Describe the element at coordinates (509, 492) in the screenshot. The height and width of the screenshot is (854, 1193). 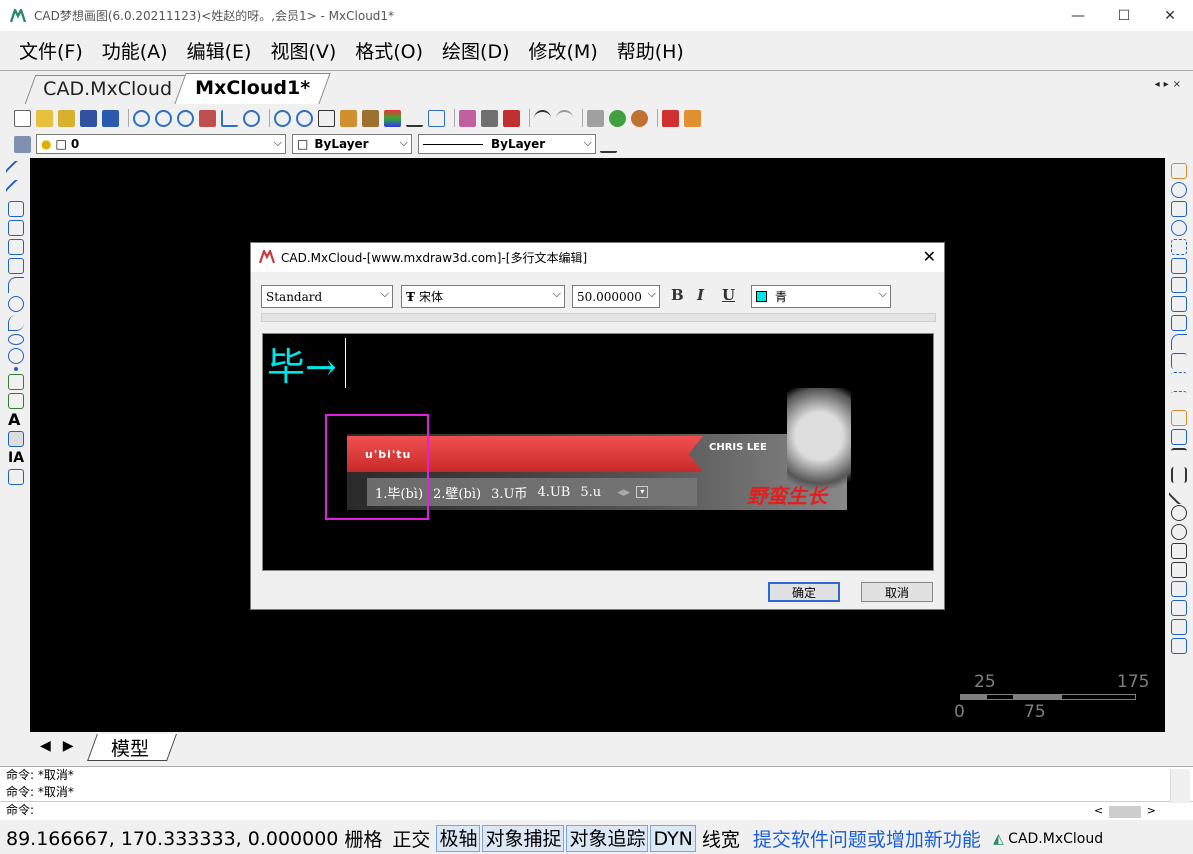
I see `ime-candidate: 3.U币` at that location.